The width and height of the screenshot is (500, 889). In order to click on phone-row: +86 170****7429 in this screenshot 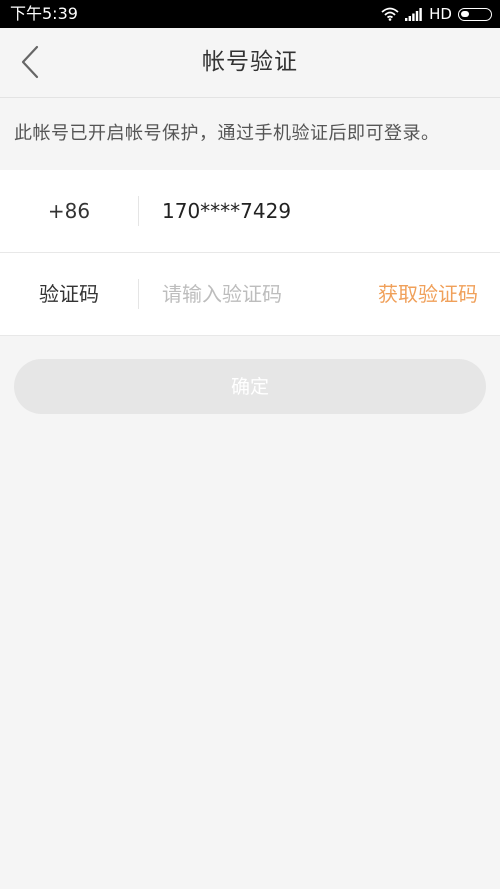, I will do `click(250, 211)`.